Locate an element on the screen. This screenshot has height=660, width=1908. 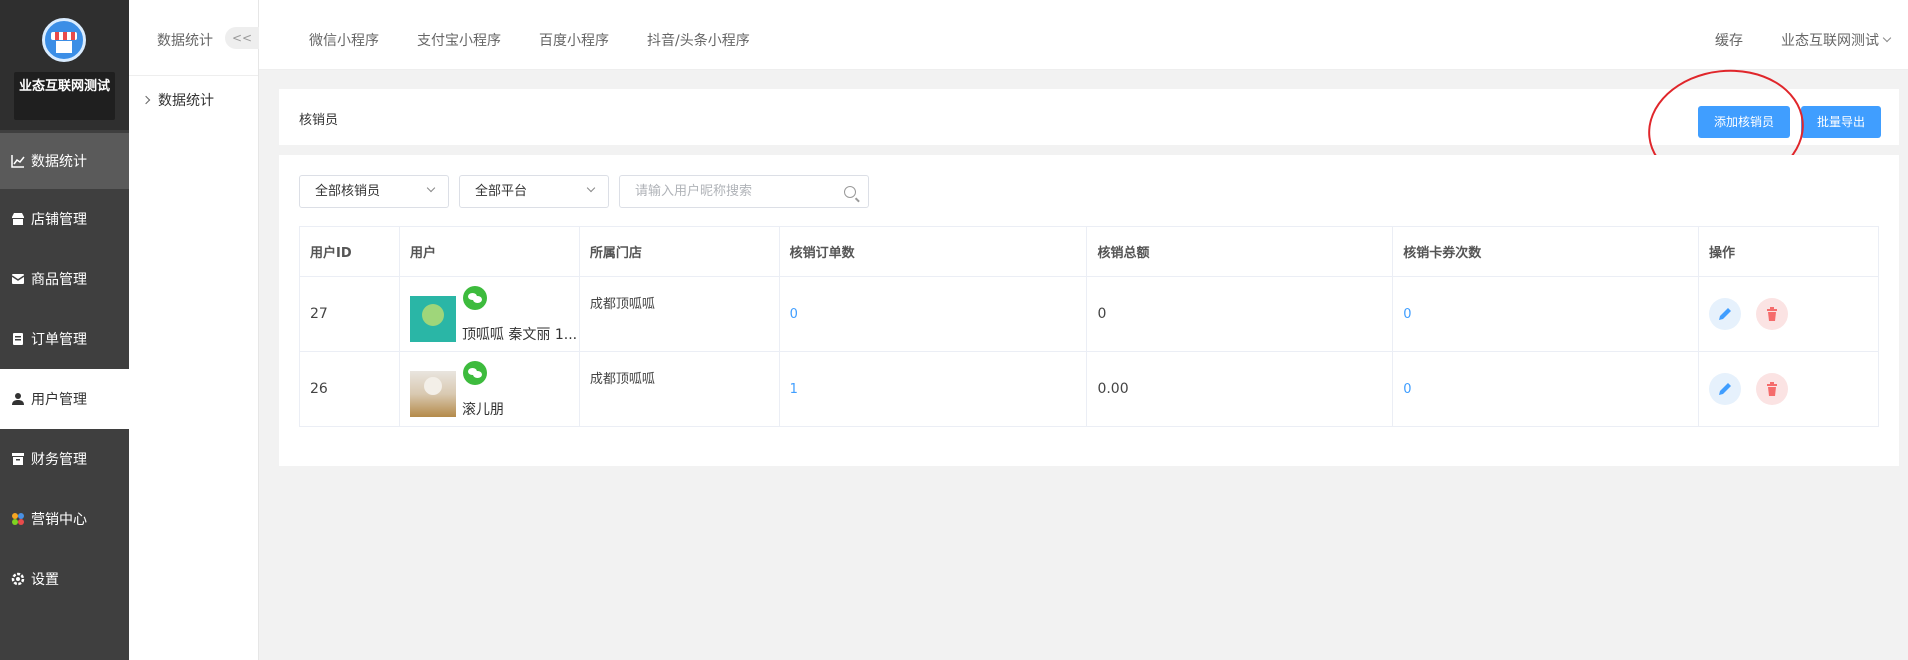
user-nickname: 滚儿朋 is located at coordinates (482, 410).